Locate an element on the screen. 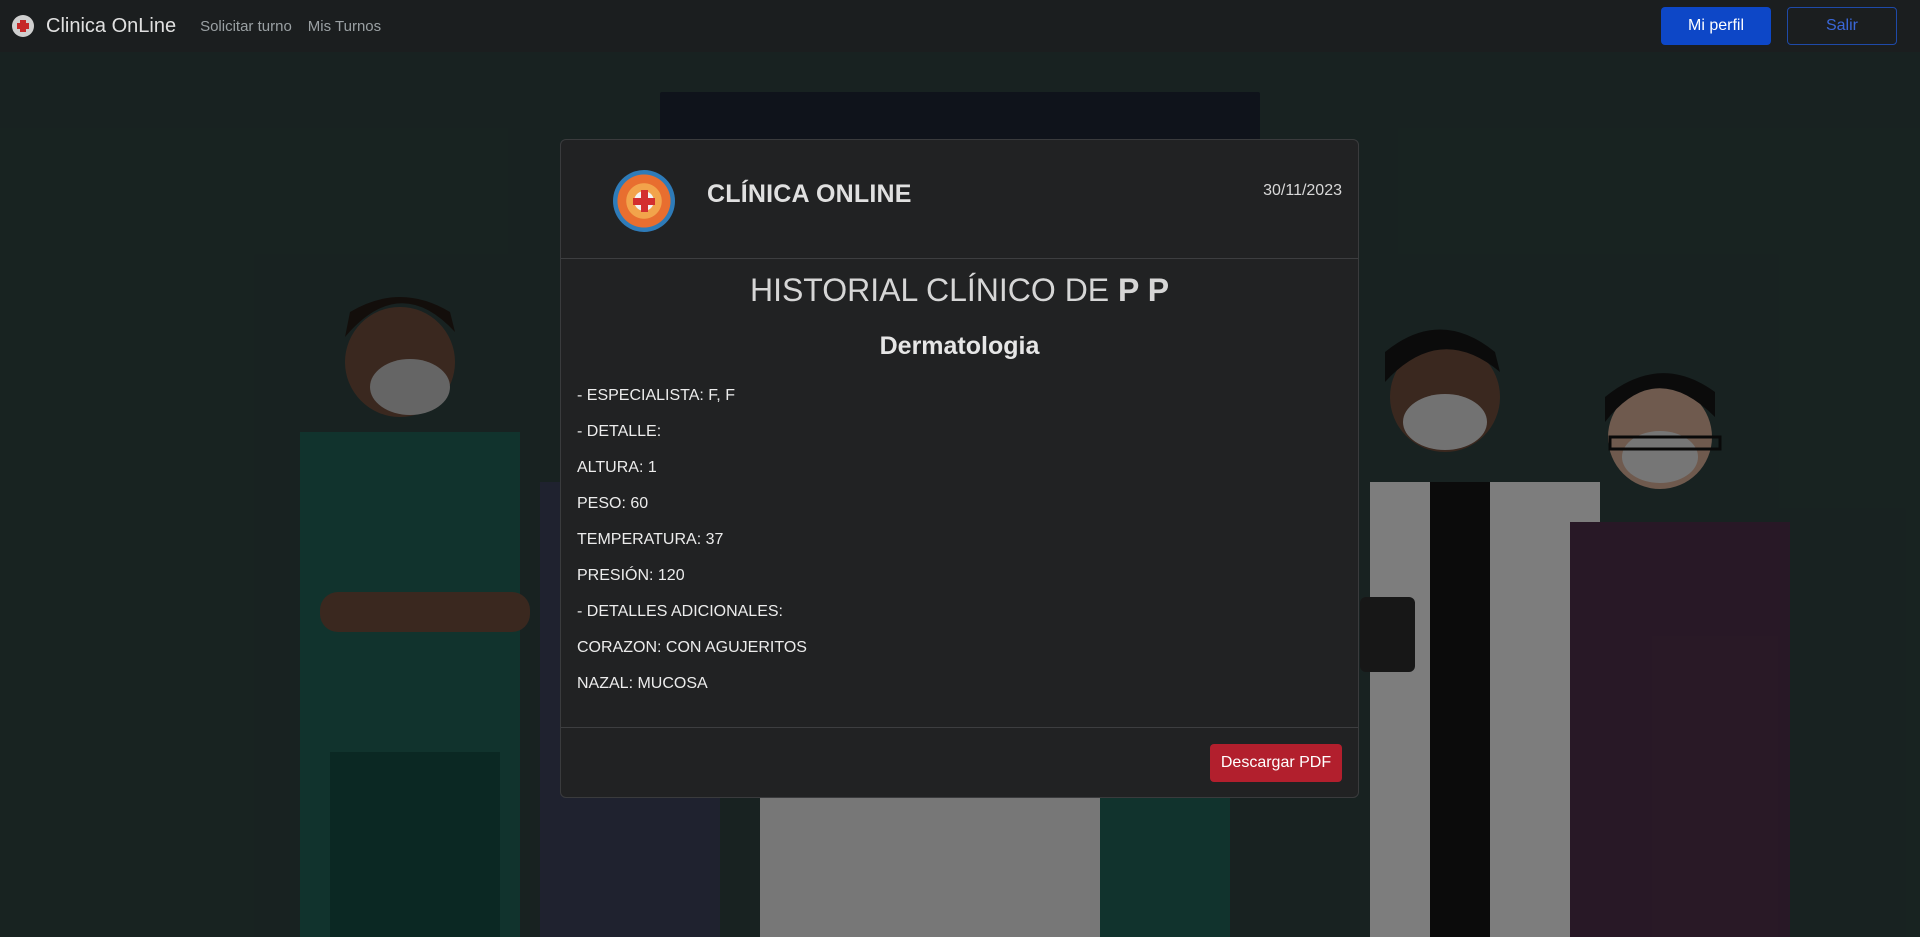 The image size is (1920, 937). record-date: 30/11/2023 is located at coordinates (1302, 190).